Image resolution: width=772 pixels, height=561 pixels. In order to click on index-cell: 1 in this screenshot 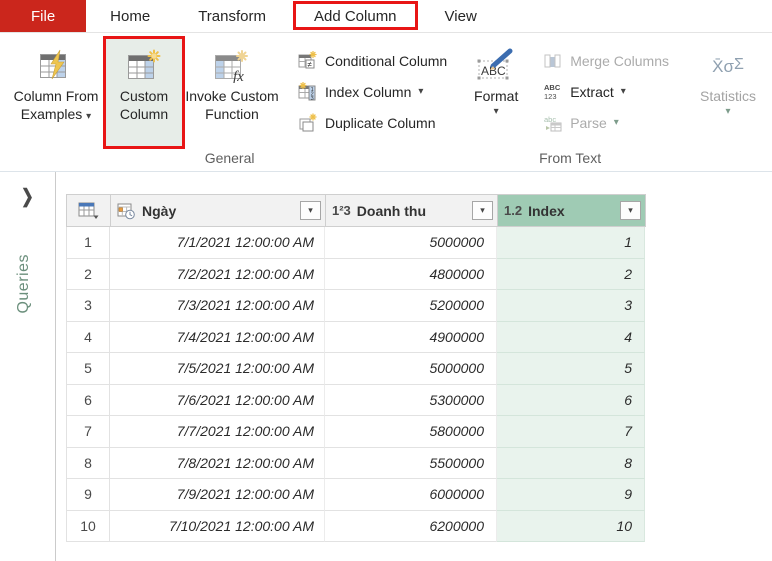, I will do `click(571, 243)`.